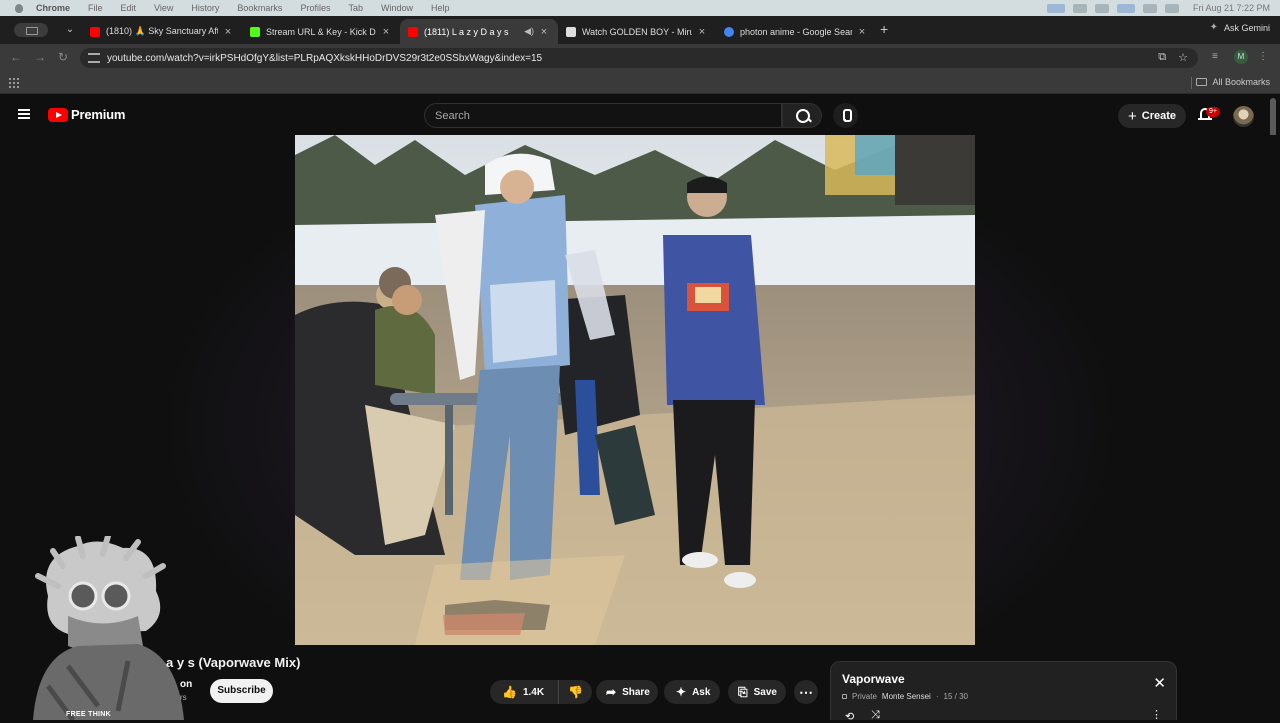  Describe the element at coordinates (355, 8) in the screenshot. I see `menu-tab: Tab` at that location.